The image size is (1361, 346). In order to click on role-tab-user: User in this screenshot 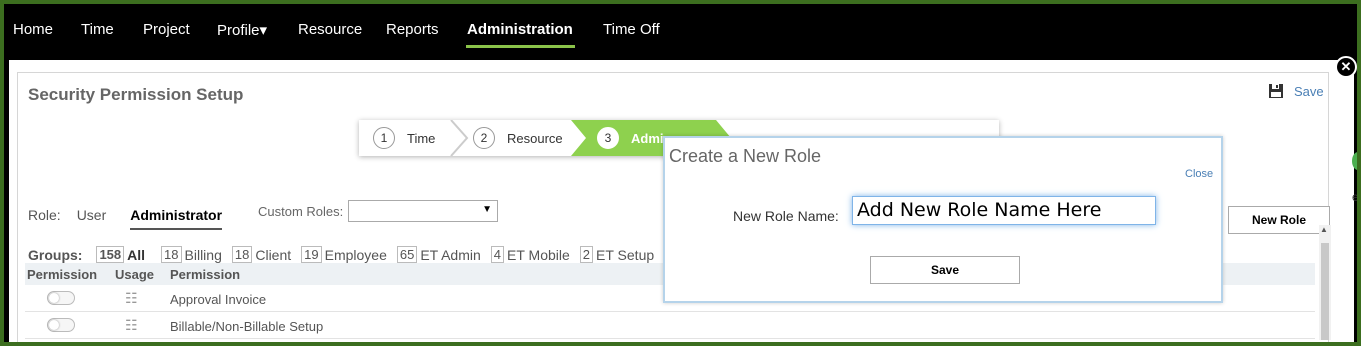, I will do `click(92, 215)`.